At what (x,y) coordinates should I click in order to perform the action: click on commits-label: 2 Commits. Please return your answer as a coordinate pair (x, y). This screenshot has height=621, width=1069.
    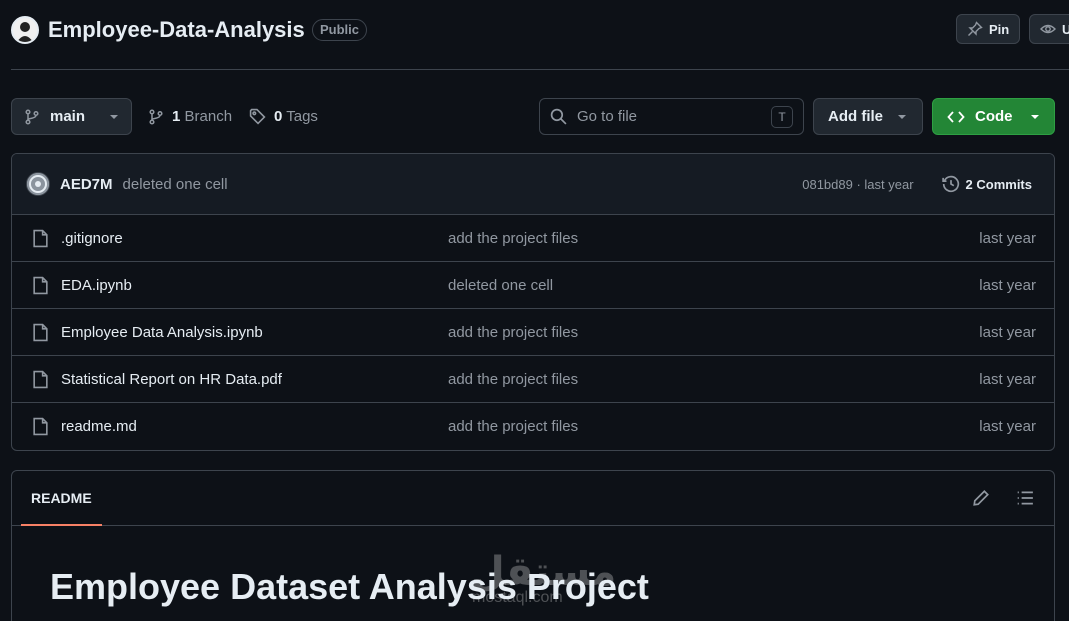
    Looking at the image, I should click on (998, 184).